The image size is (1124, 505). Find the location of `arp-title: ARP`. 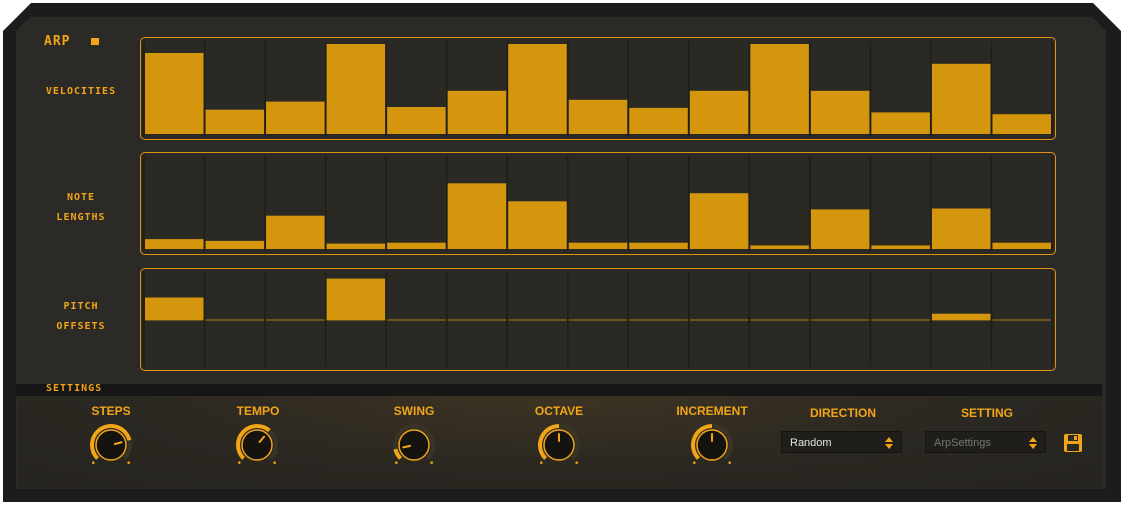

arp-title: ARP is located at coordinates (57, 41).